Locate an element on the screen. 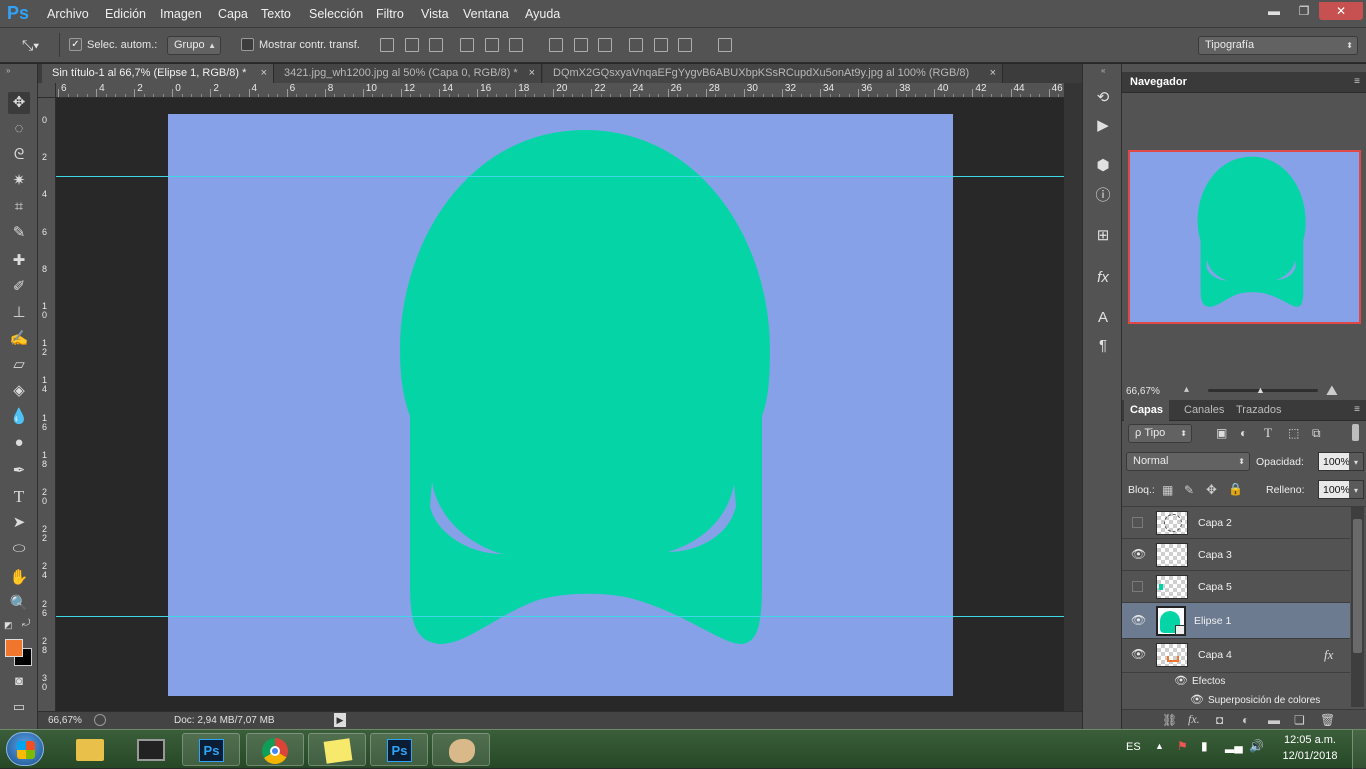 Image resolution: width=1366 pixels, height=769 pixels. align-hcenter-icon is located at coordinates (492, 45).